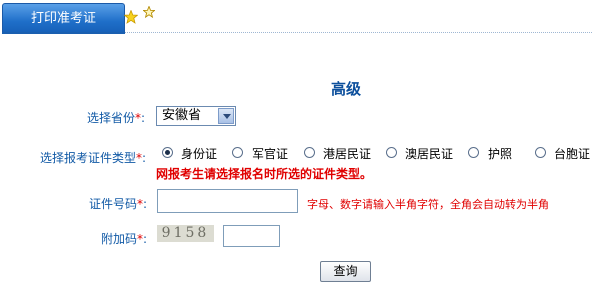  Describe the element at coordinates (428, 204) in the screenshot. I see `id-number-hint: 字母、数字请输入半角字符，全角会自动转为半角` at that location.